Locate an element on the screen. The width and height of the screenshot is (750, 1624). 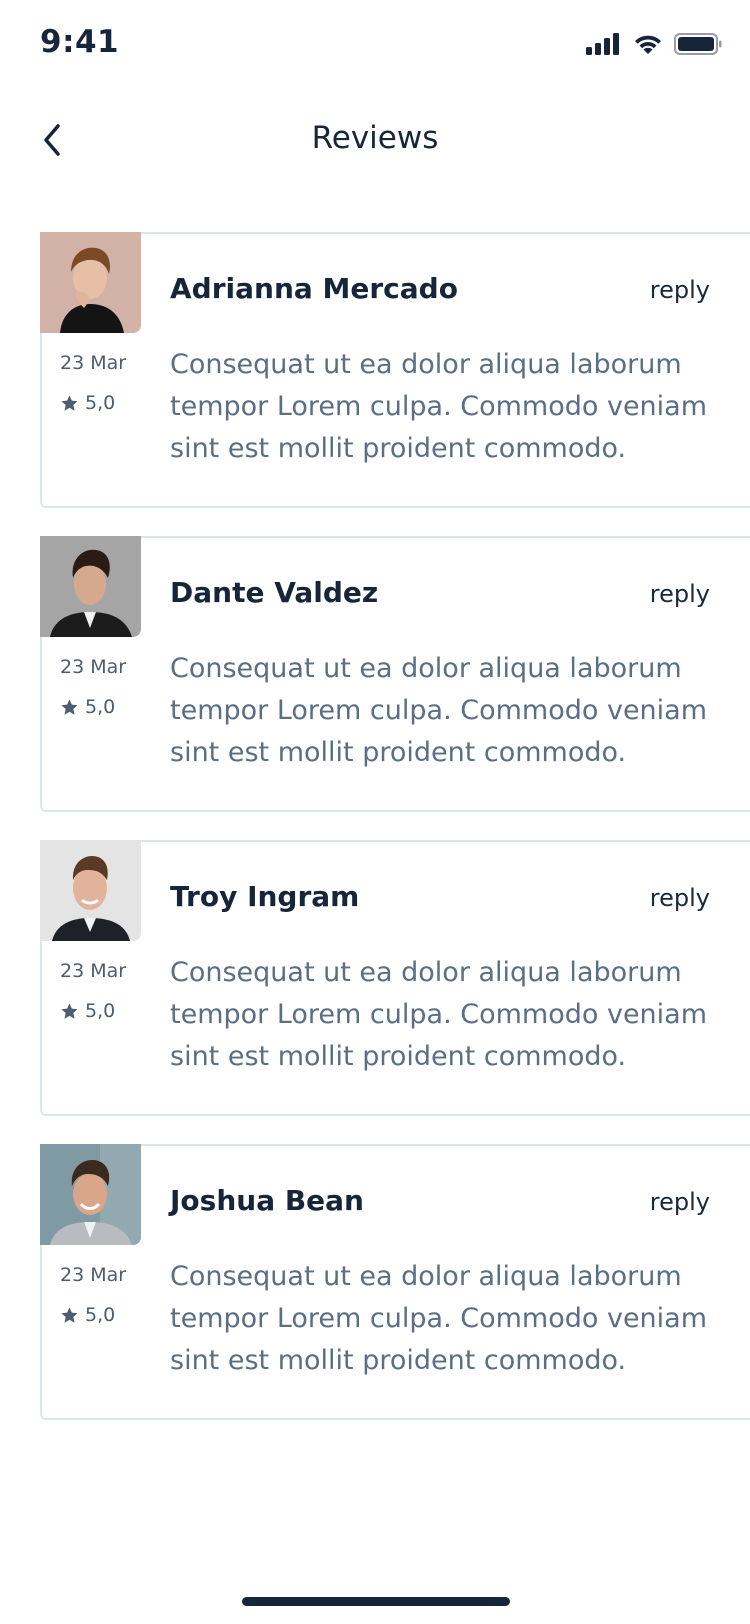
reviewer-name: Adrianna Mercado is located at coordinates (314, 288).